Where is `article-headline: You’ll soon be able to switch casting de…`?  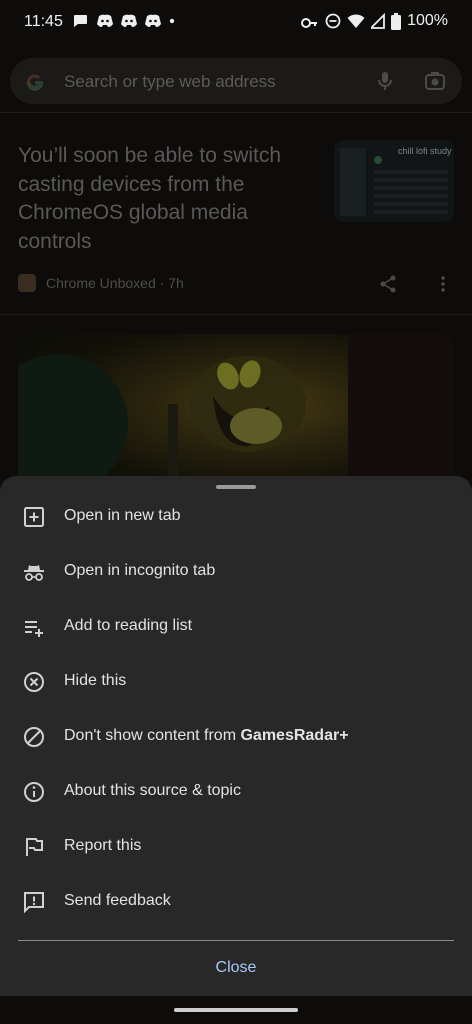
article-headline: You’ll soon be able to switch casting de… is located at coordinates (168, 199).